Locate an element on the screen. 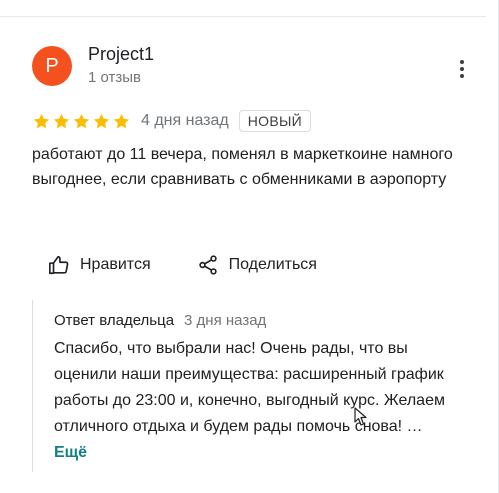  like-label: Нравится is located at coordinates (115, 264).